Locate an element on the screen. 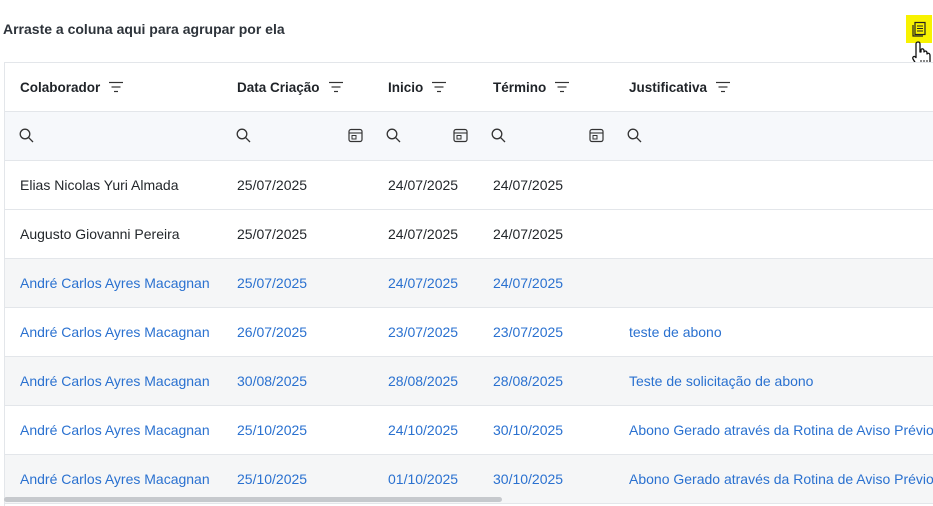 This screenshot has width=933, height=506. cell-justificativa: teste de abono is located at coordinates (675, 332).